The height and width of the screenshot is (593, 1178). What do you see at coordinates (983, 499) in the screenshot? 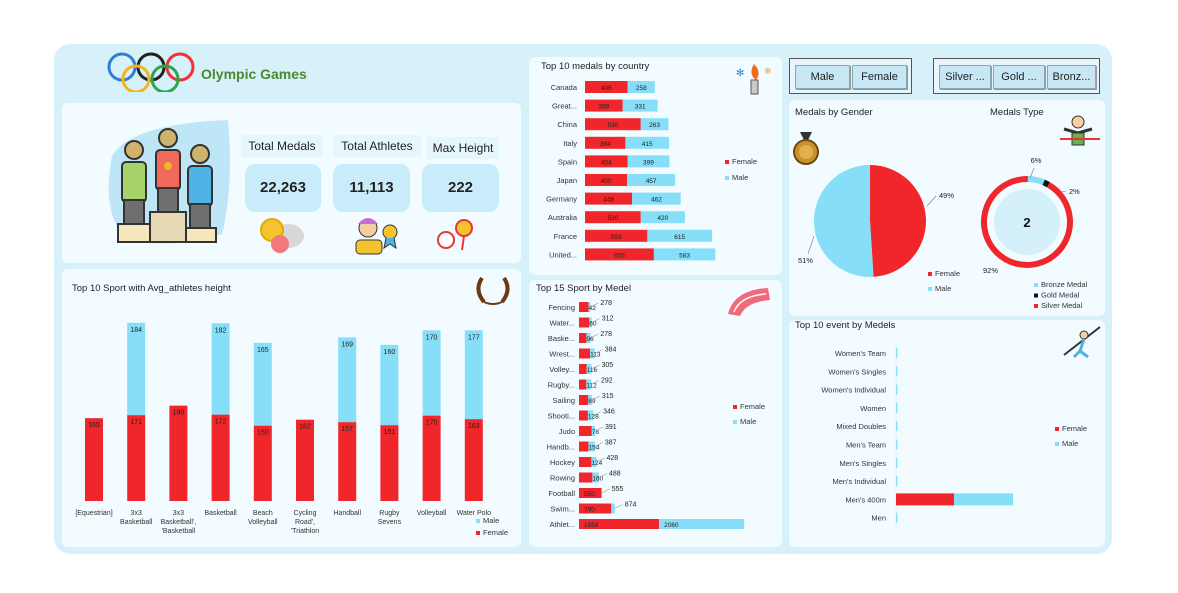
I see `event-bar-male` at bounding box center [983, 499].